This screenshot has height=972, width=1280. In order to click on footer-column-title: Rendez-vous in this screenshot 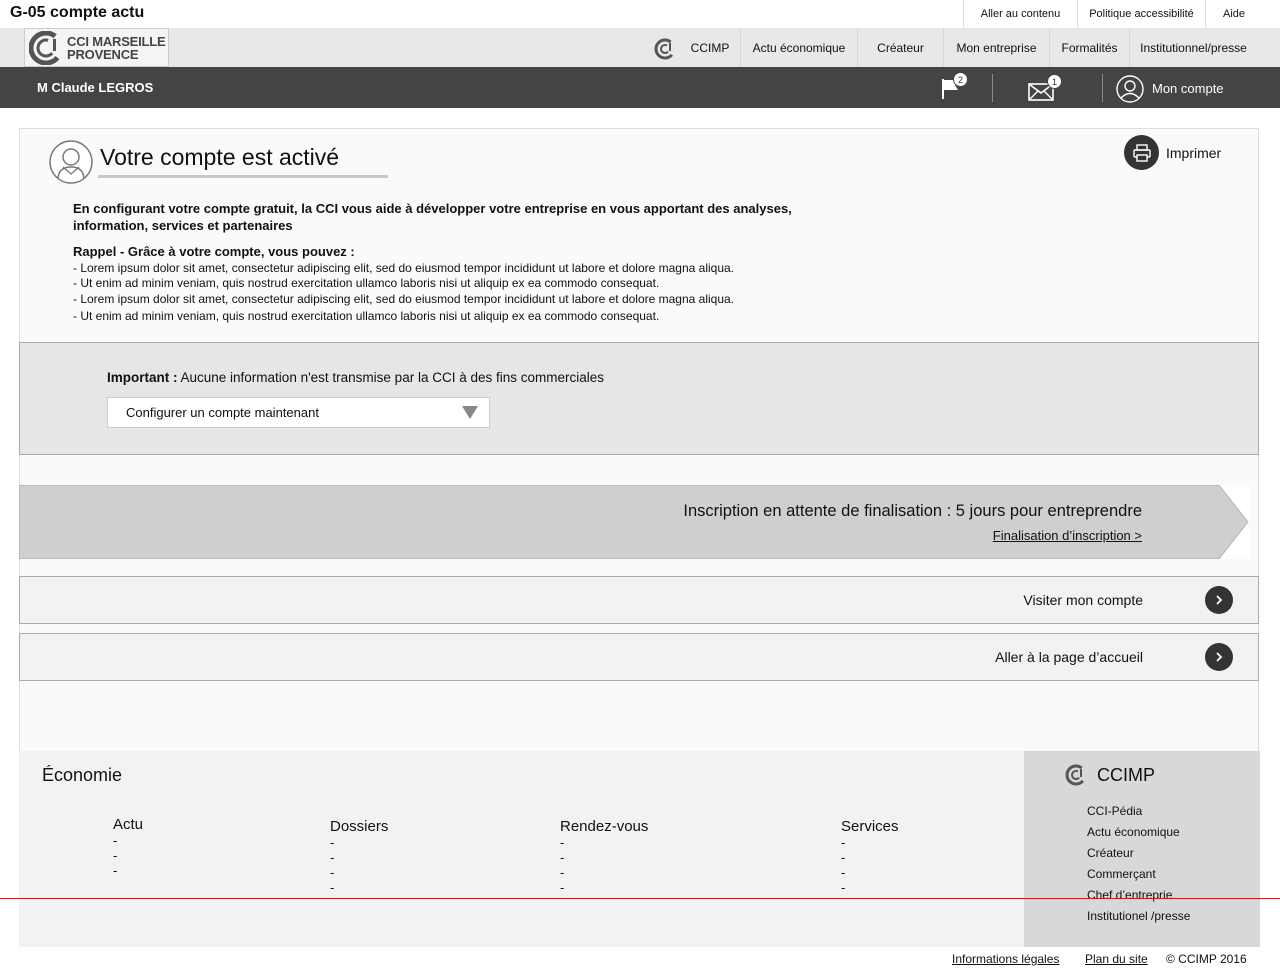, I will do `click(604, 826)`.